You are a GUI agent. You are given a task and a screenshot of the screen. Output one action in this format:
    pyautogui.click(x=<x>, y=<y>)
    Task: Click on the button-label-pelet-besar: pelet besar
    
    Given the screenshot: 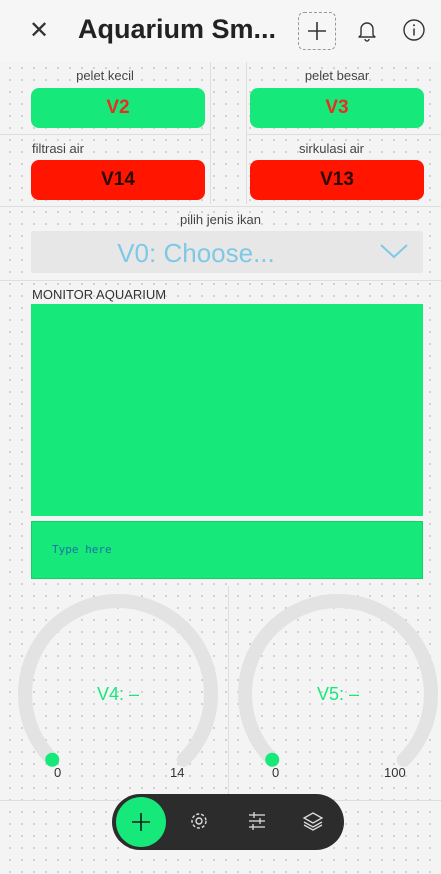 What is the action you would take?
    pyautogui.click(x=337, y=75)
    